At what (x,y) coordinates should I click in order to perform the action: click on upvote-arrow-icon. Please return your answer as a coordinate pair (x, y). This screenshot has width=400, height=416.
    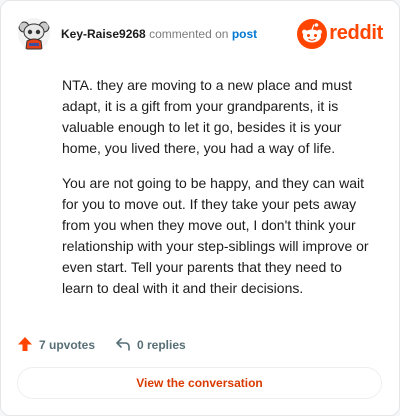
    Looking at the image, I should click on (28, 345).